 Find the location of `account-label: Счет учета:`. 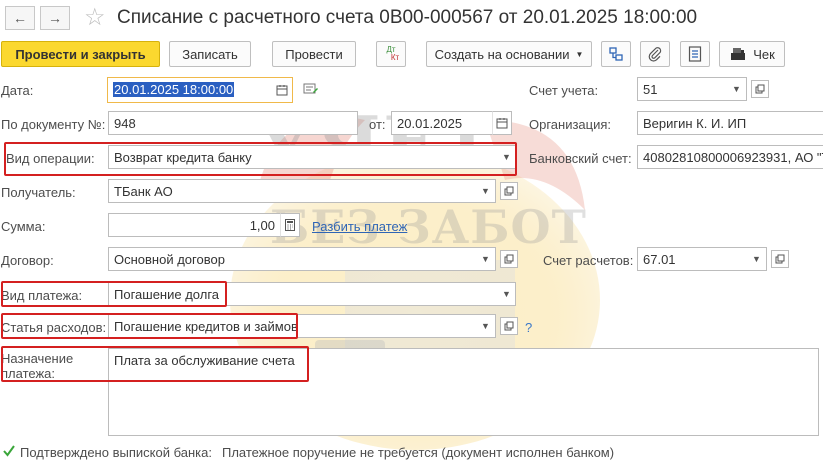

account-label: Счет учета: is located at coordinates (564, 90).